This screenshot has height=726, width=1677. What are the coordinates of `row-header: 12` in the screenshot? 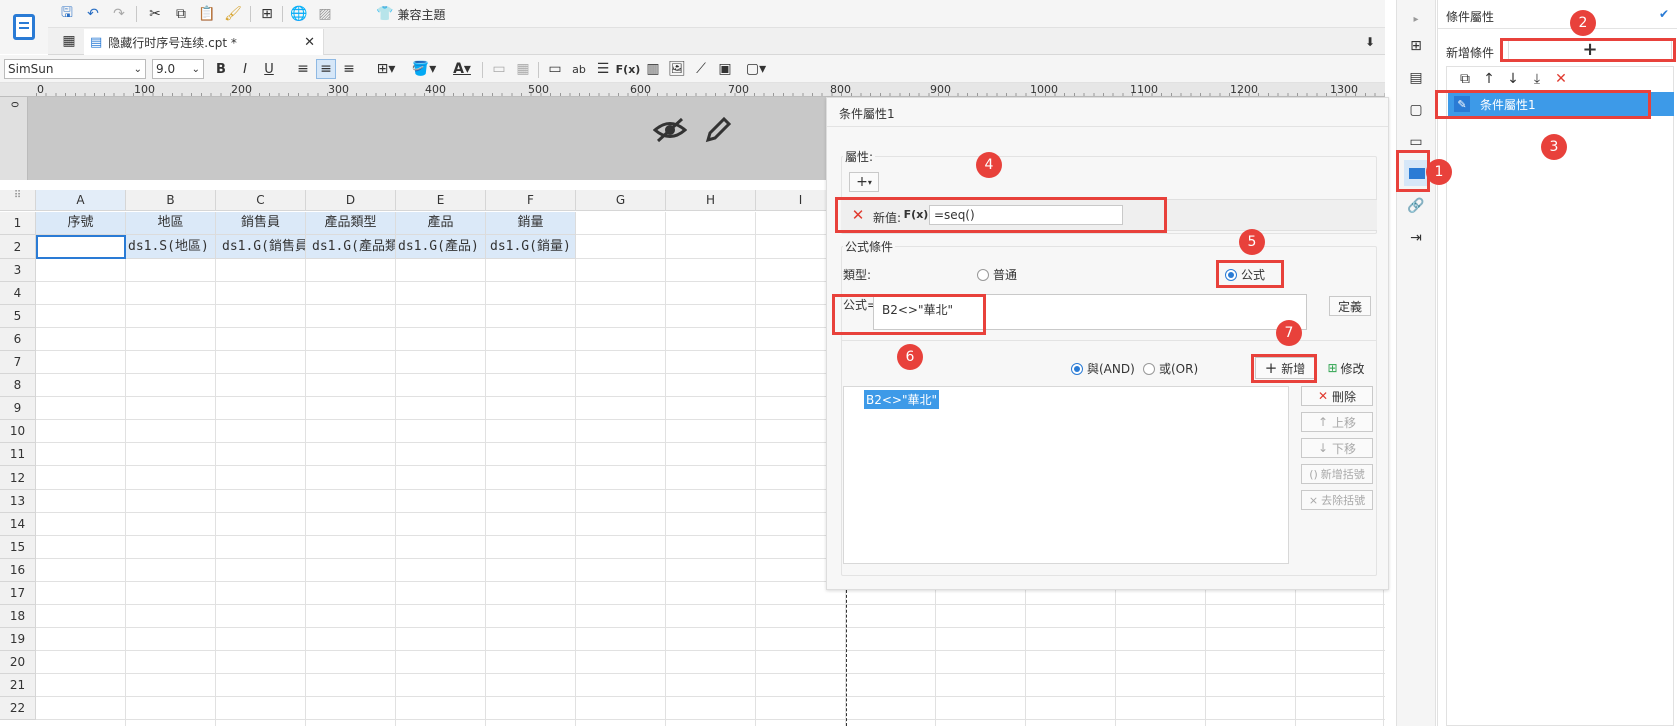 It's located at (18, 478).